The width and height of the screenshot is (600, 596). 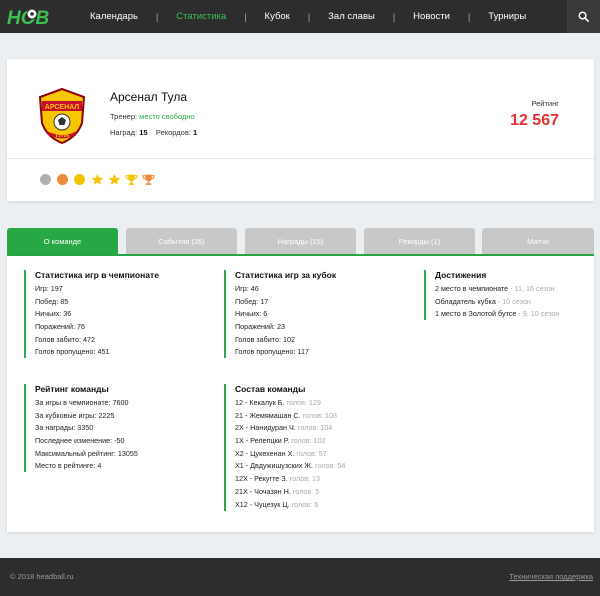 What do you see at coordinates (167, 116) in the screenshot?
I see `coach-value-link: место свободно` at bounding box center [167, 116].